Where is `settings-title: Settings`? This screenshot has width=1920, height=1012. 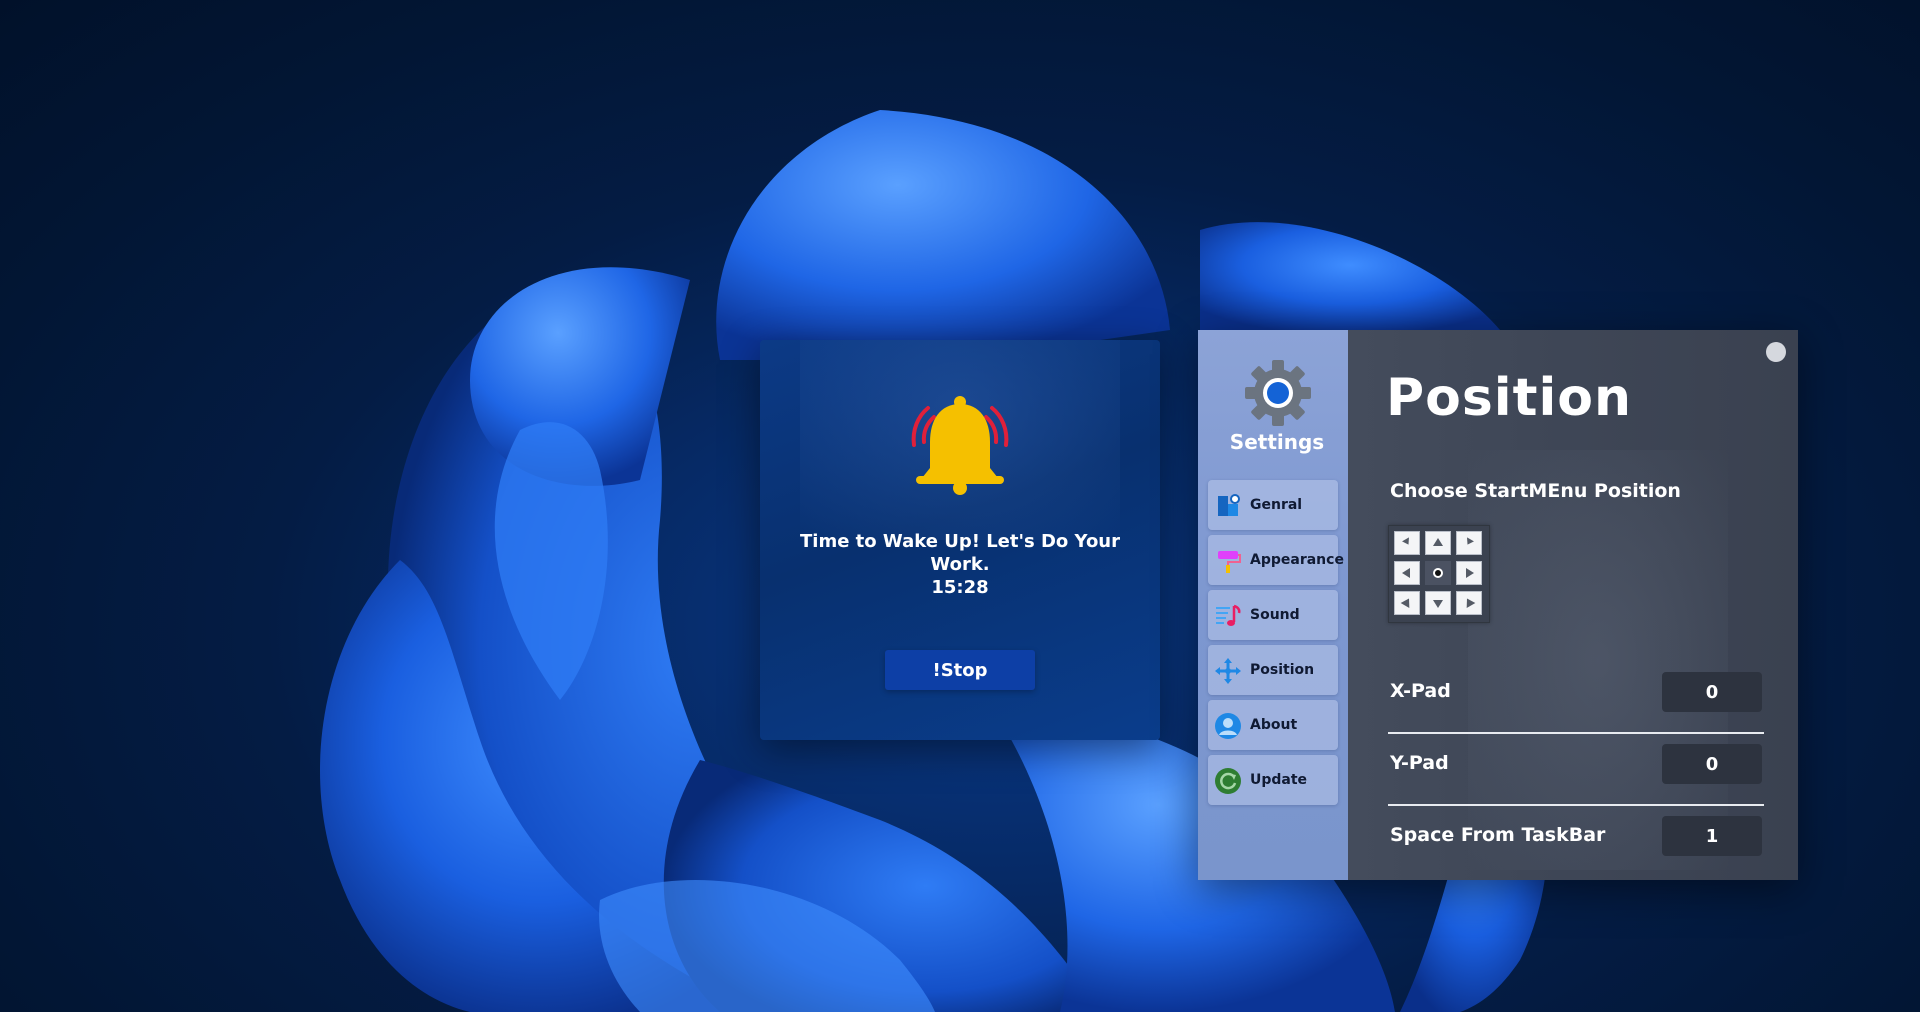
settings-title: Settings is located at coordinates (1277, 442).